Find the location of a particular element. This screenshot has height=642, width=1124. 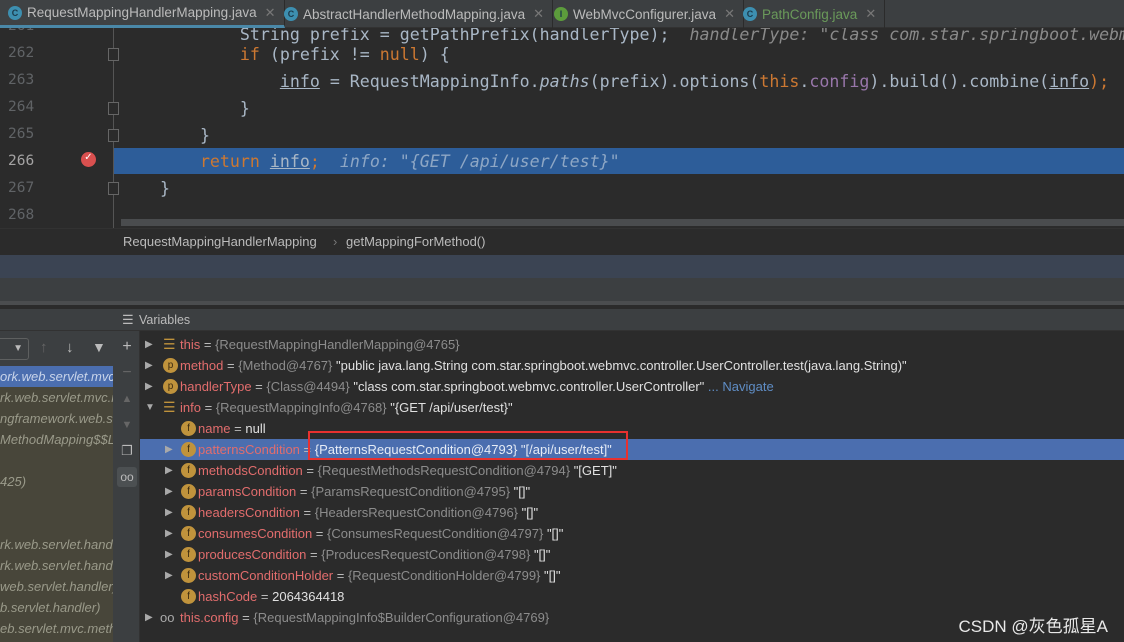

code-line-262: if (prefix != null) { is located at coordinates (344, 54).